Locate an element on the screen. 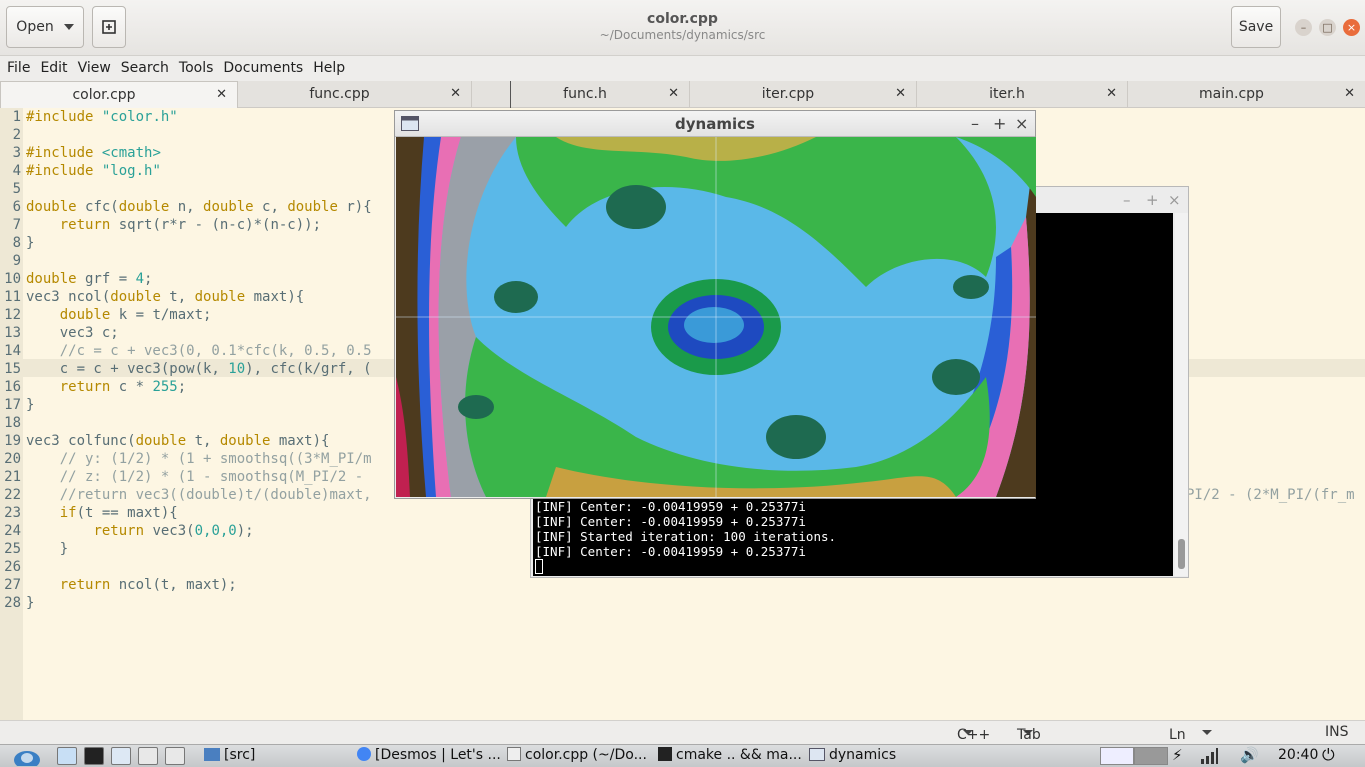 The image size is (1365, 767). line-number: 18 is located at coordinates (12, 423).